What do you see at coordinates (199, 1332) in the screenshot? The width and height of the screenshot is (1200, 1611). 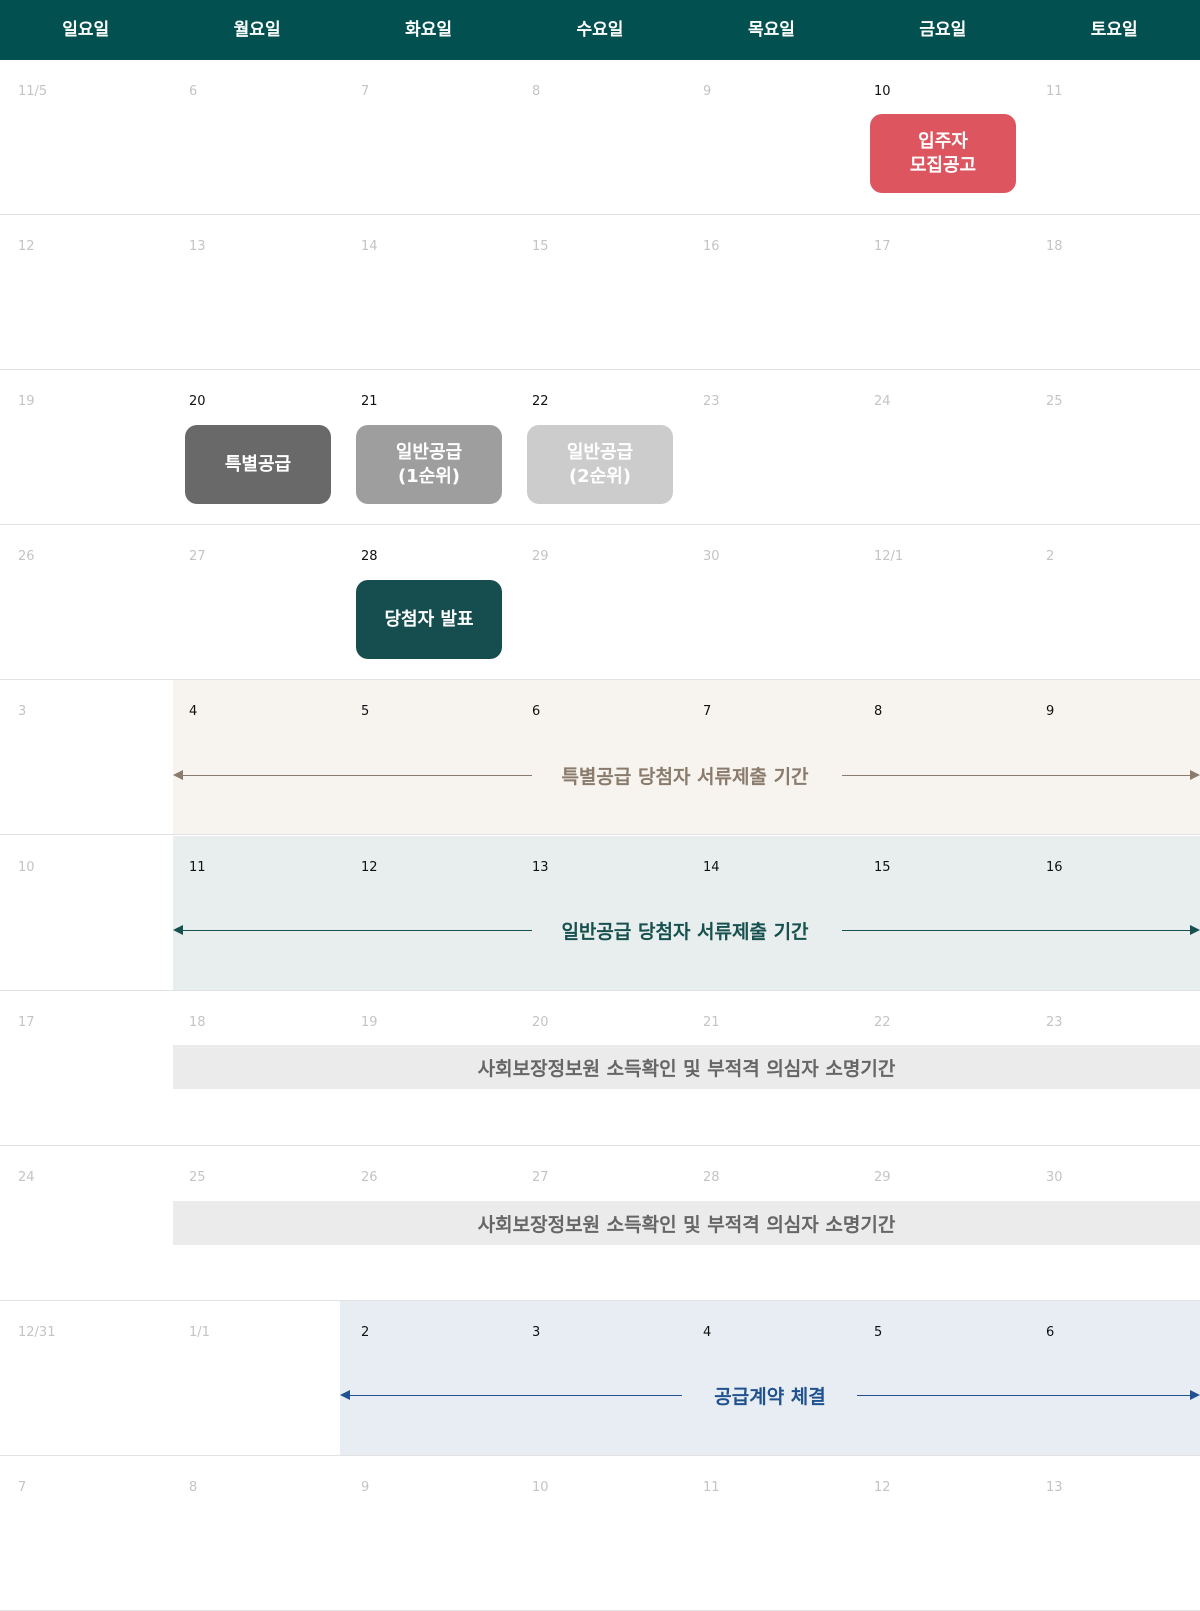 I see `day-number: 1/1` at bounding box center [199, 1332].